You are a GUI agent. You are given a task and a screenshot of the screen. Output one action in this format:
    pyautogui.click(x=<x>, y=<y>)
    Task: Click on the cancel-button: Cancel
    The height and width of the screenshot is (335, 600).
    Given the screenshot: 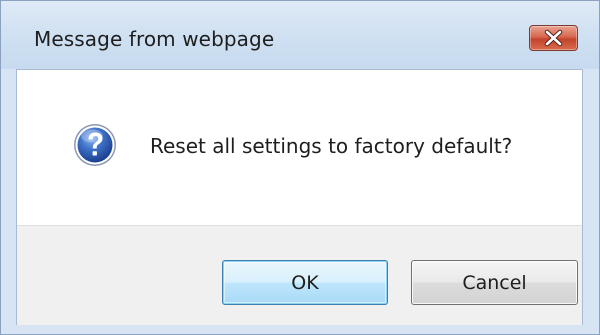 What is the action you would take?
    pyautogui.click(x=494, y=282)
    